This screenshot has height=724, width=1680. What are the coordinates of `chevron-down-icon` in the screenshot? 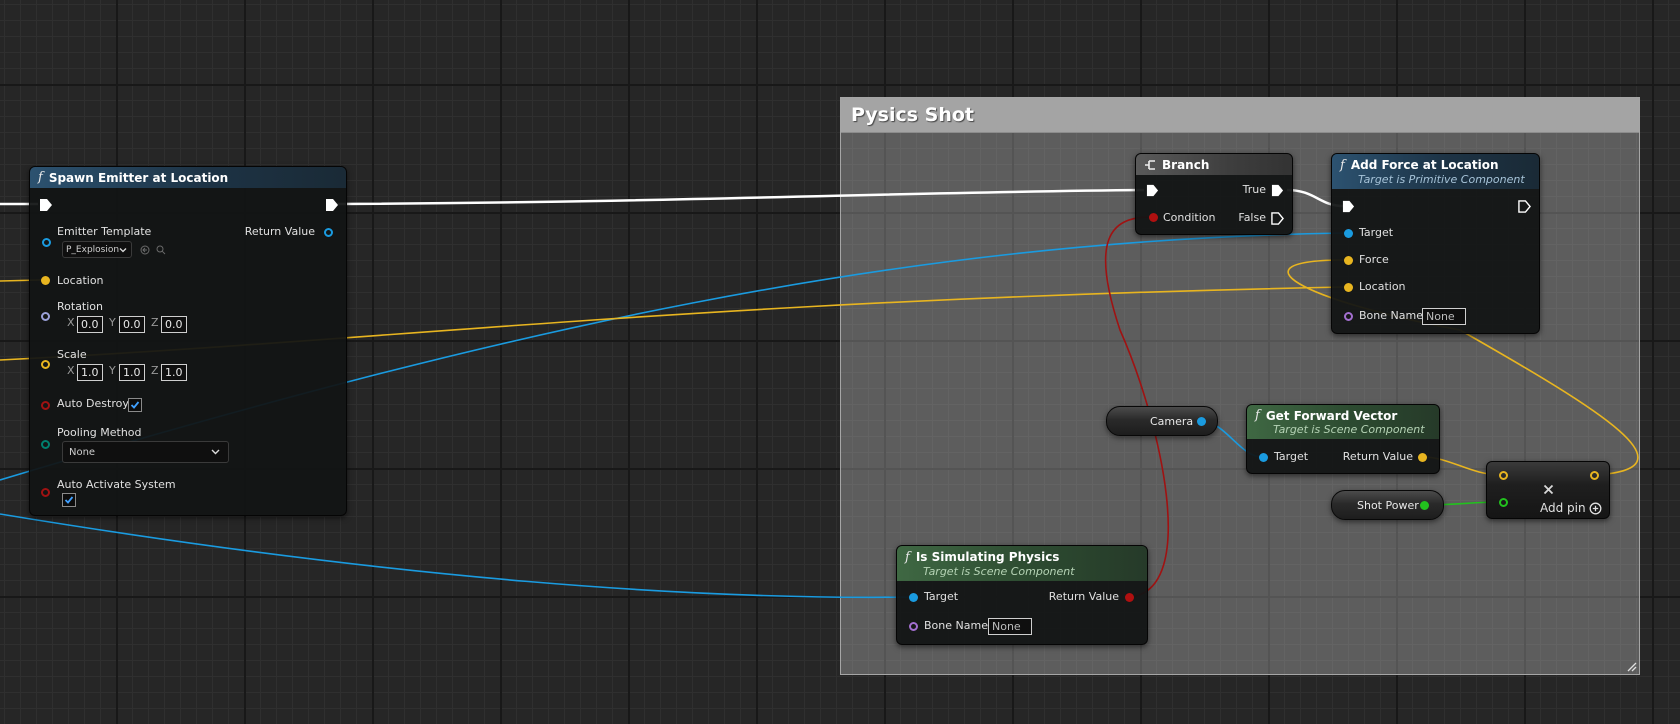 It's located at (215, 452).